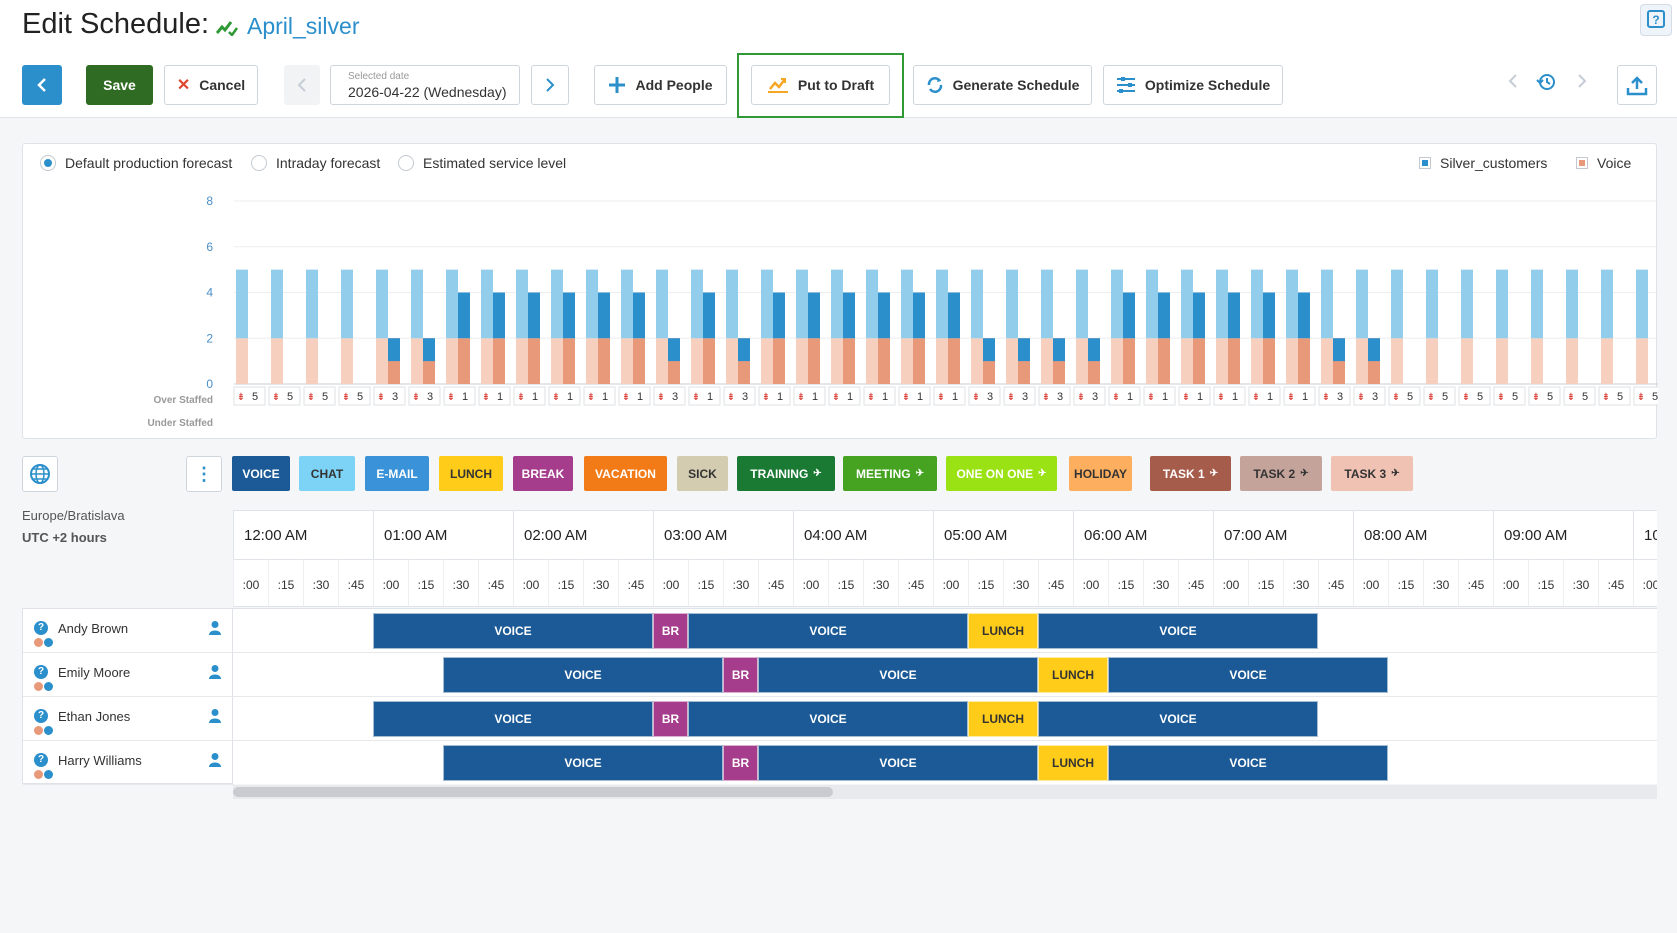  I want to click on next-date-button, so click(550, 85).